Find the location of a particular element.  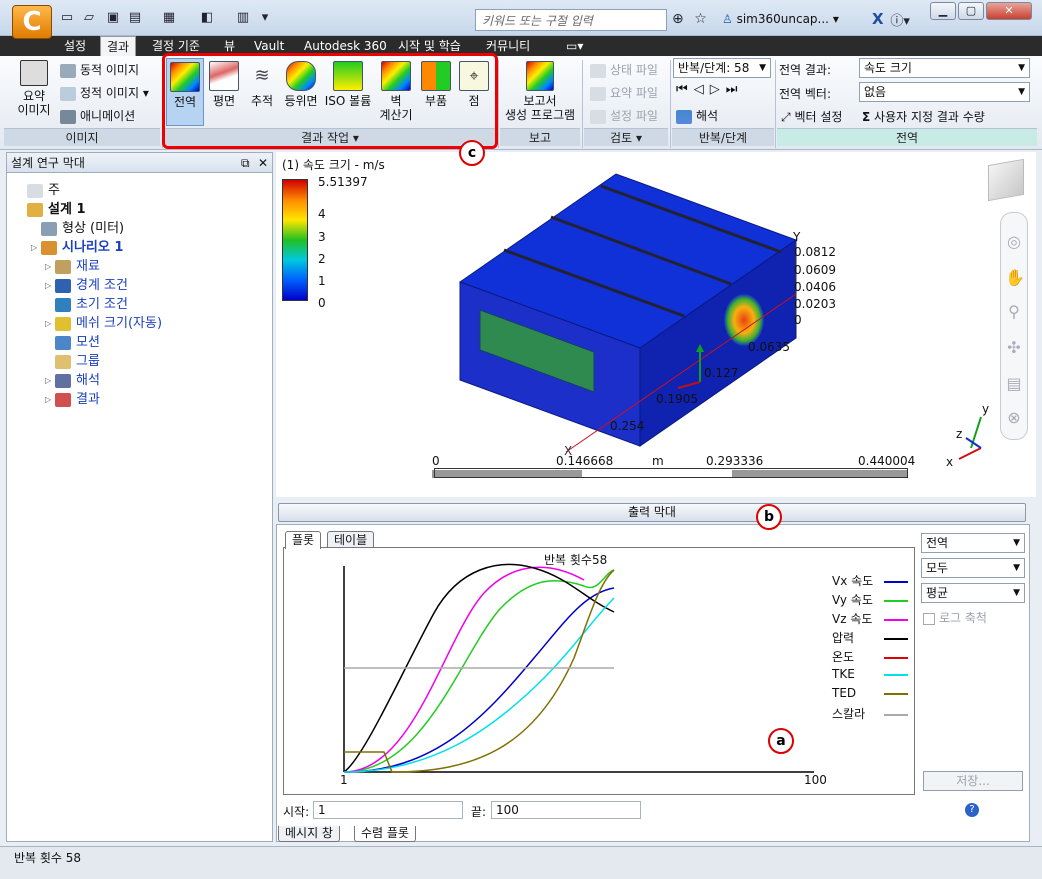

output-bar-header: 출력 막대 is located at coordinates (652, 512).